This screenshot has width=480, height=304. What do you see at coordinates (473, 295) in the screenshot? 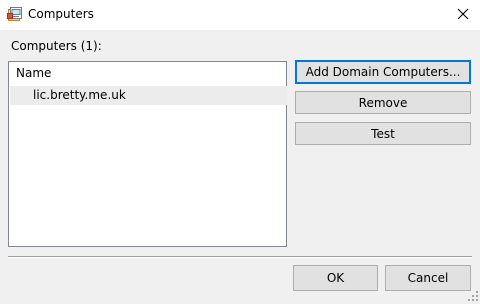
I see `resize-grip-icon` at bounding box center [473, 295].